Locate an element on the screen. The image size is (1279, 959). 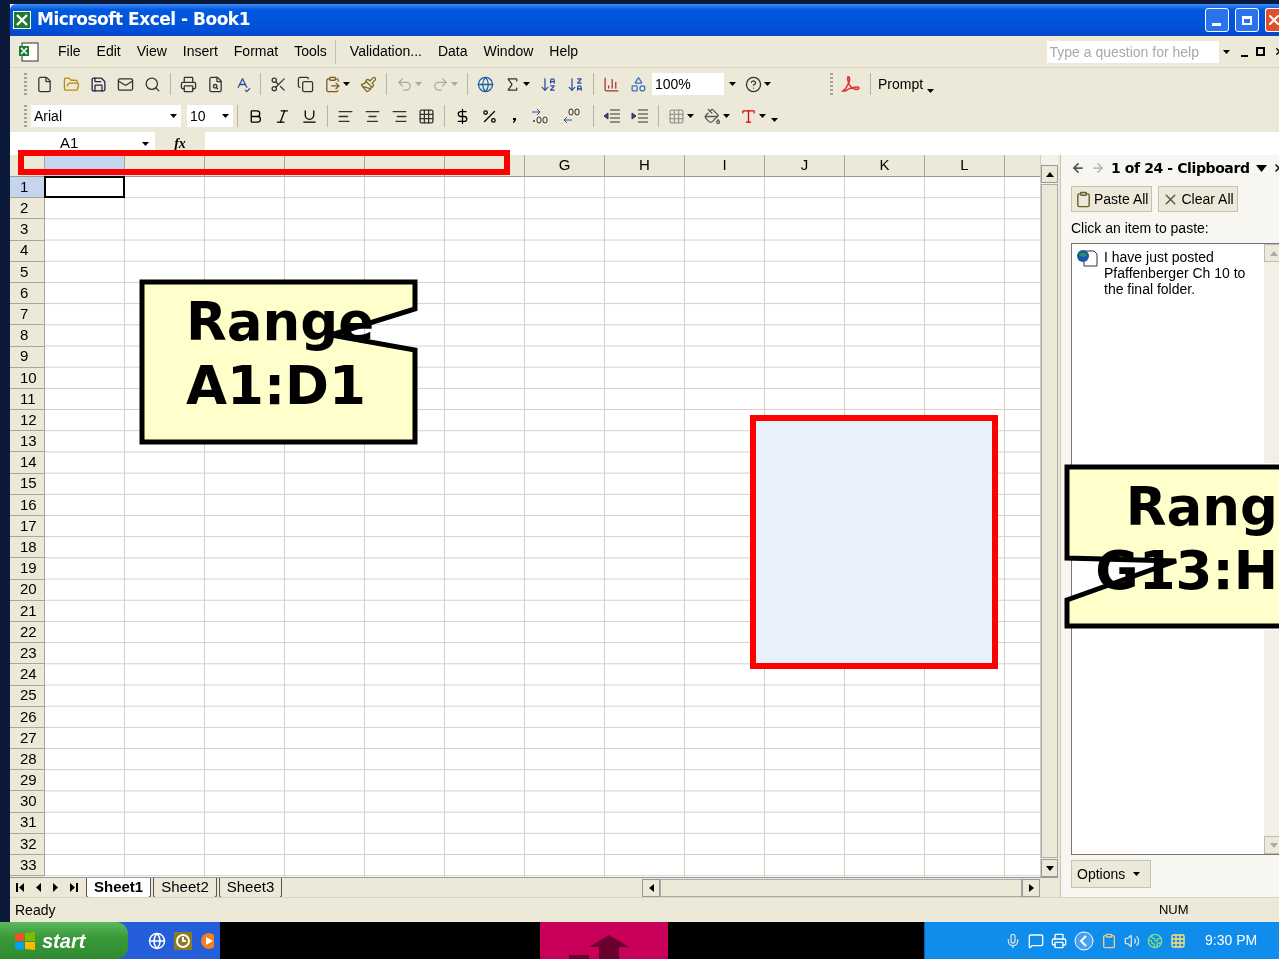
row-header: 31 is located at coordinates (27, 823).